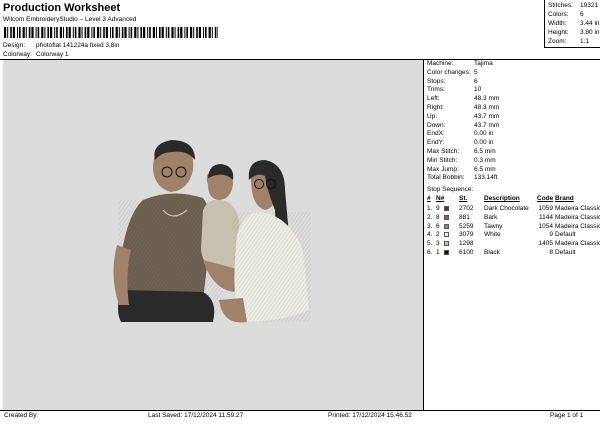 This screenshot has width=600, height=424. What do you see at coordinates (461, 169) in the screenshot?
I see `machine-info-row: Max Jump: 6.5 mm` at bounding box center [461, 169].